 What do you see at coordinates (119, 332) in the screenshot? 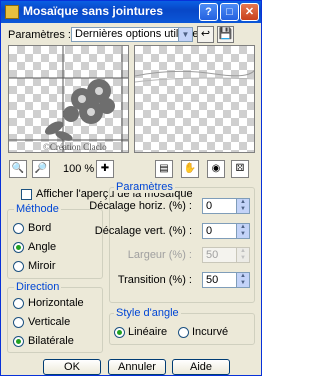
I see `radio-lineaire` at bounding box center [119, 332].